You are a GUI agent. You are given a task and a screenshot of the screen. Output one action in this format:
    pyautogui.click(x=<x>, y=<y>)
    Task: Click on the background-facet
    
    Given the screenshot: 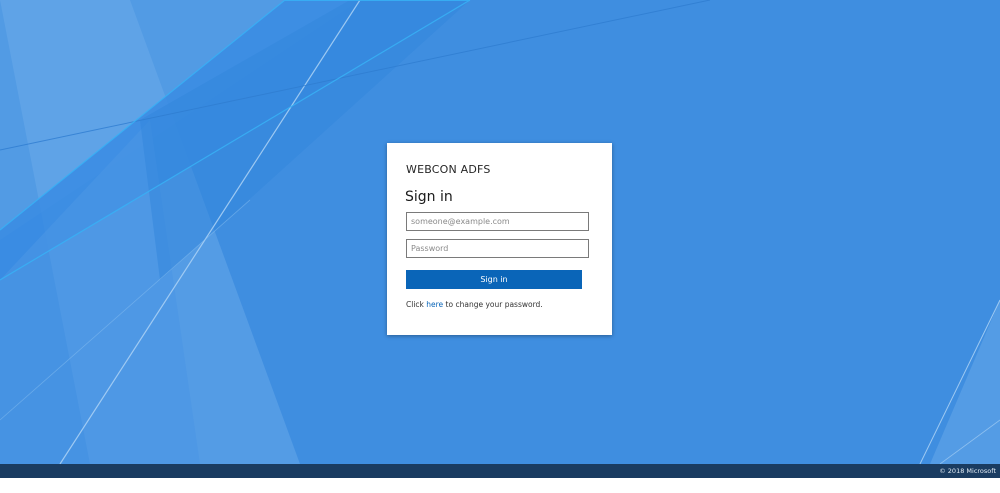 What is the action you would take?
    pyautogui.click(x=965, y=382)
    